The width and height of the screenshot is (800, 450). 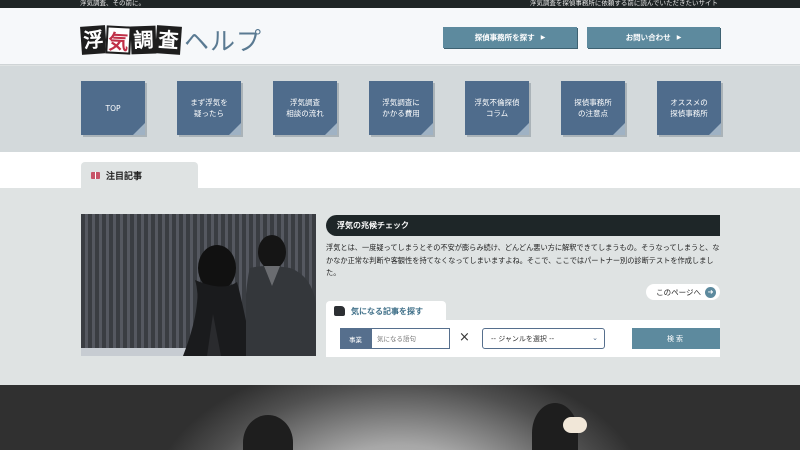 I want to click on search-tab: 気になる記事を探す, so click(x=386, y=311).